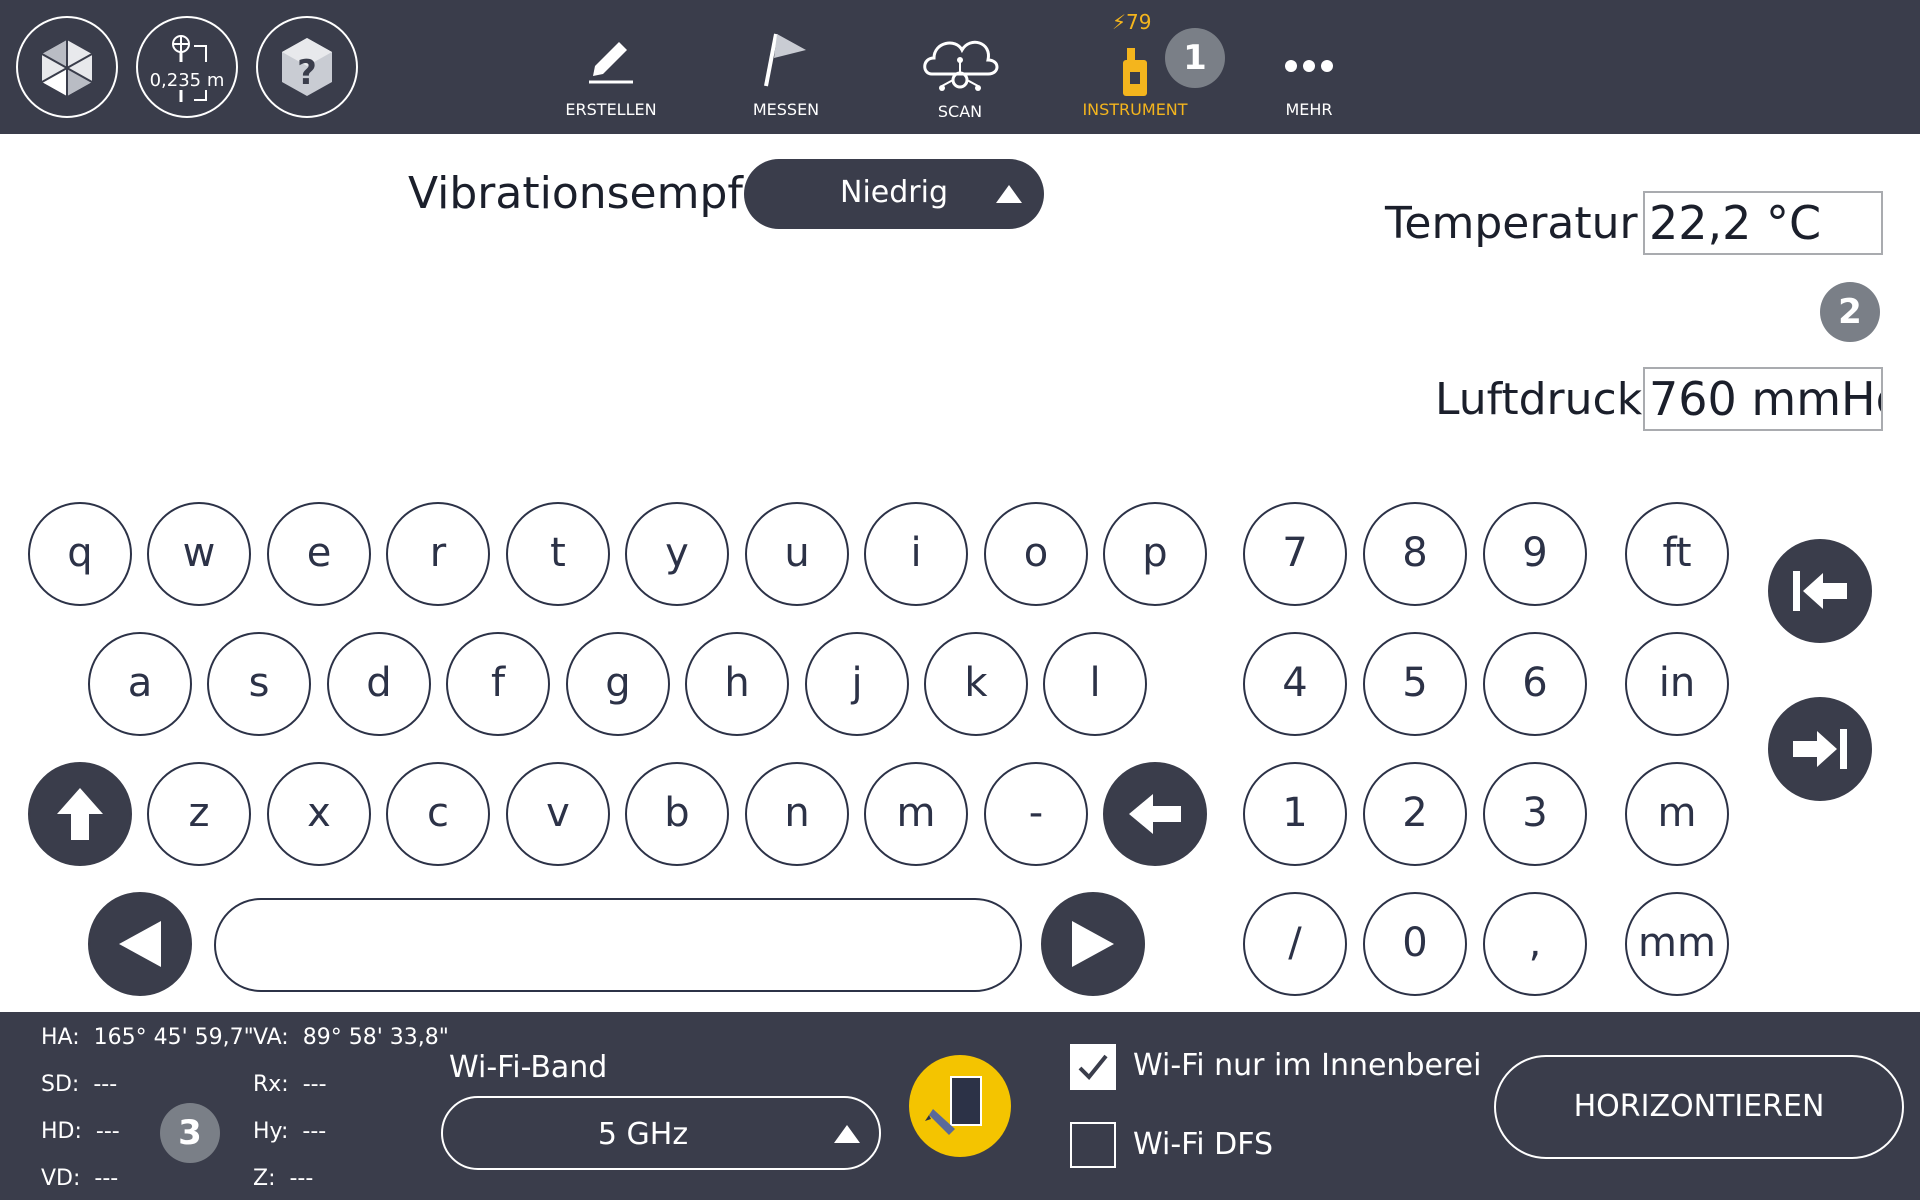 This screenshot has height=1200, width=1920. What do you see at coordinates (259, 684) in the screenshot?
I see `key-s: s` at bounding box center [259, 684].